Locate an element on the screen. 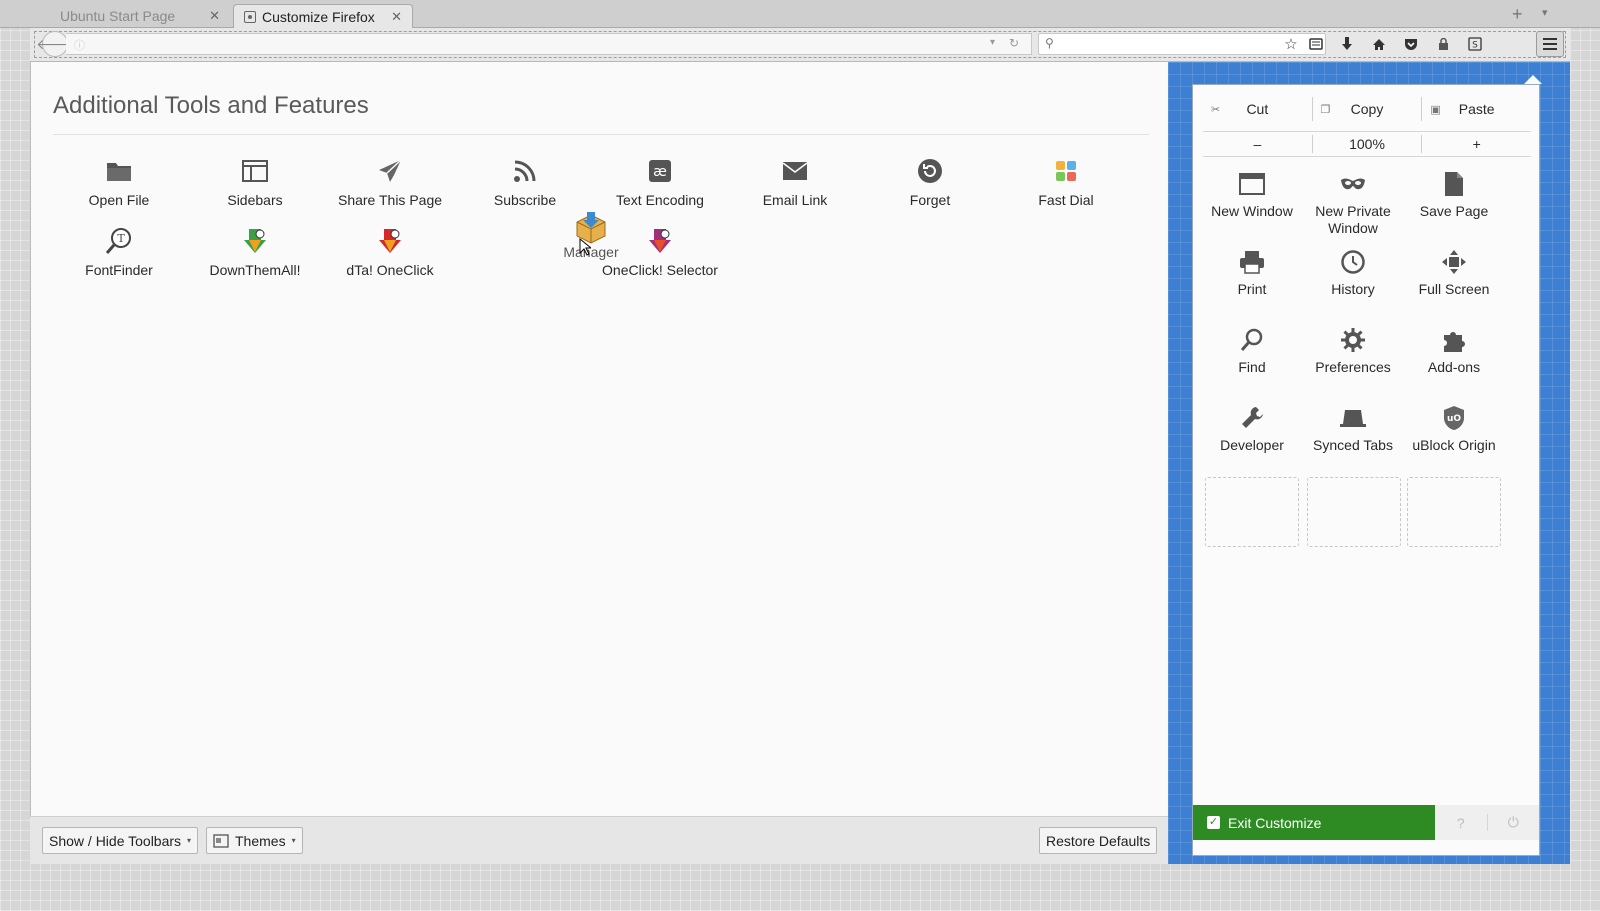  sidebar-icon is located at coordinates (255, 171).